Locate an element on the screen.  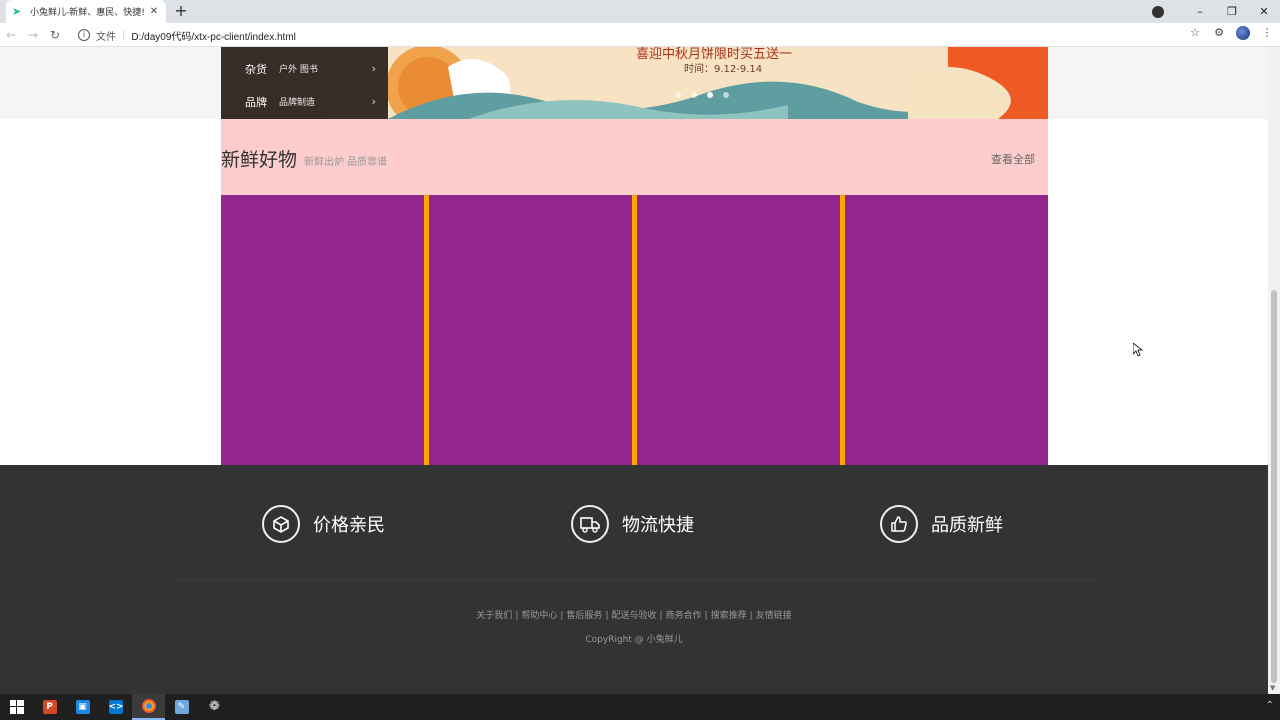
forward-arrow-icon: → is located at coordinates (33, 35).